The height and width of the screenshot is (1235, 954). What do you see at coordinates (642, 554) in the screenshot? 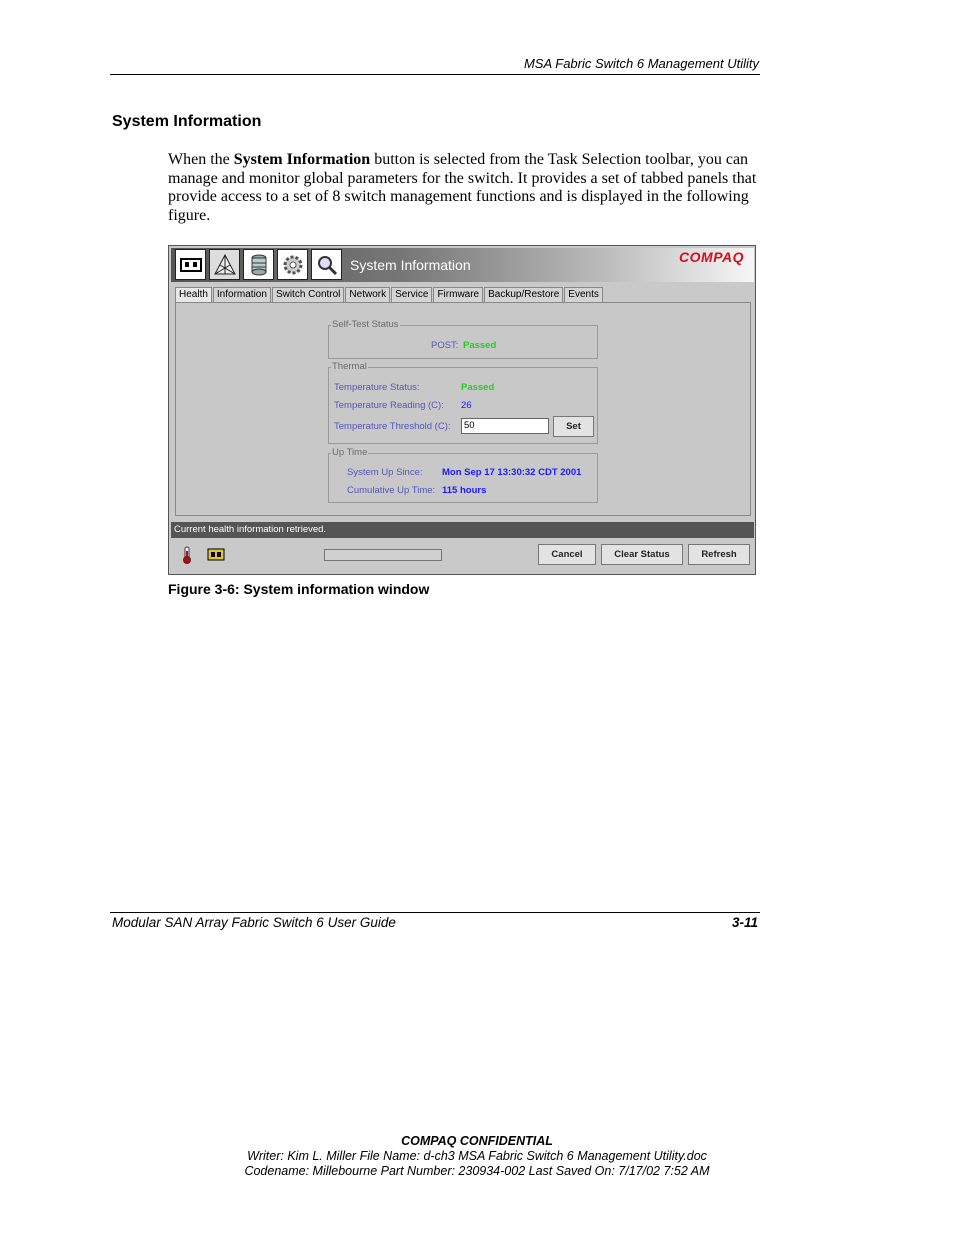
I see `clear-status-button: Clear Status` at bounding box center [642, 554].